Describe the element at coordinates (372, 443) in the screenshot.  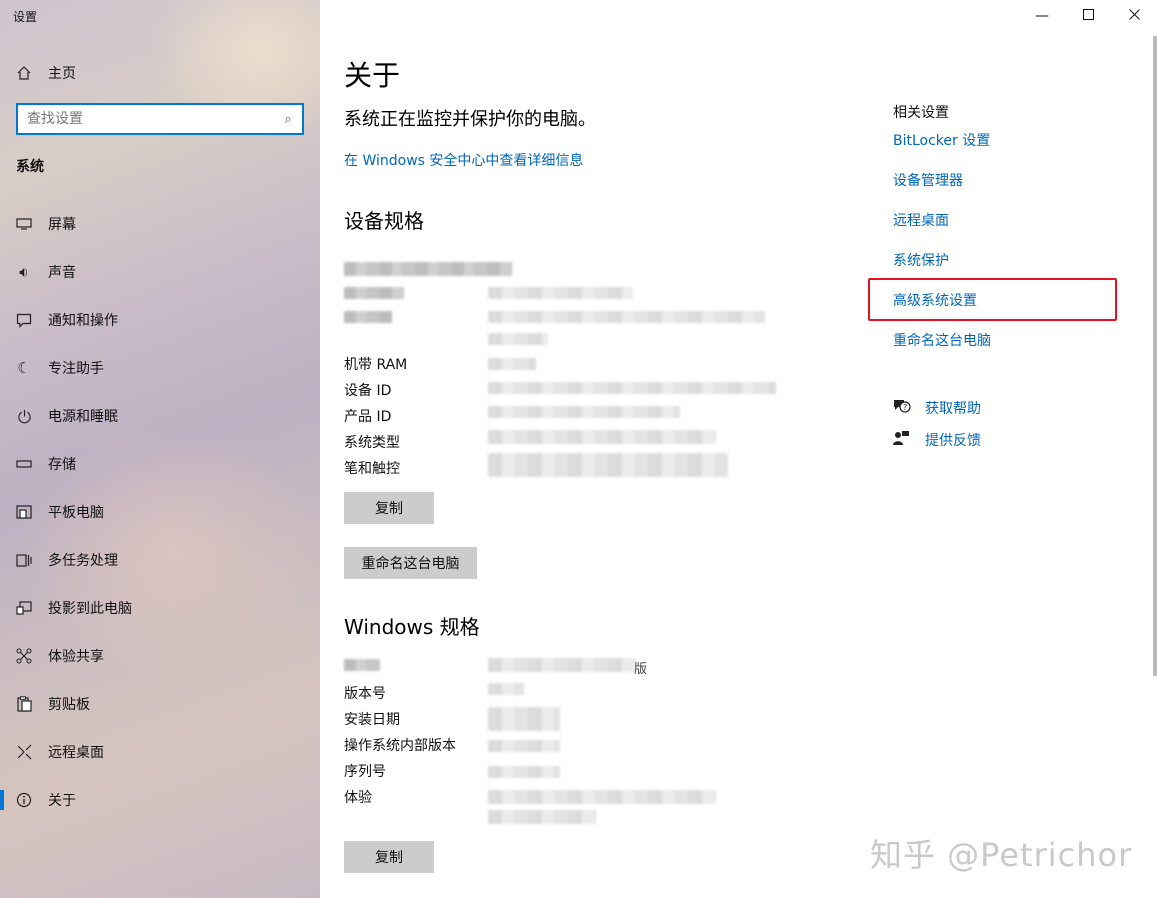
I see `system-type-label: 系统类型` at that location.